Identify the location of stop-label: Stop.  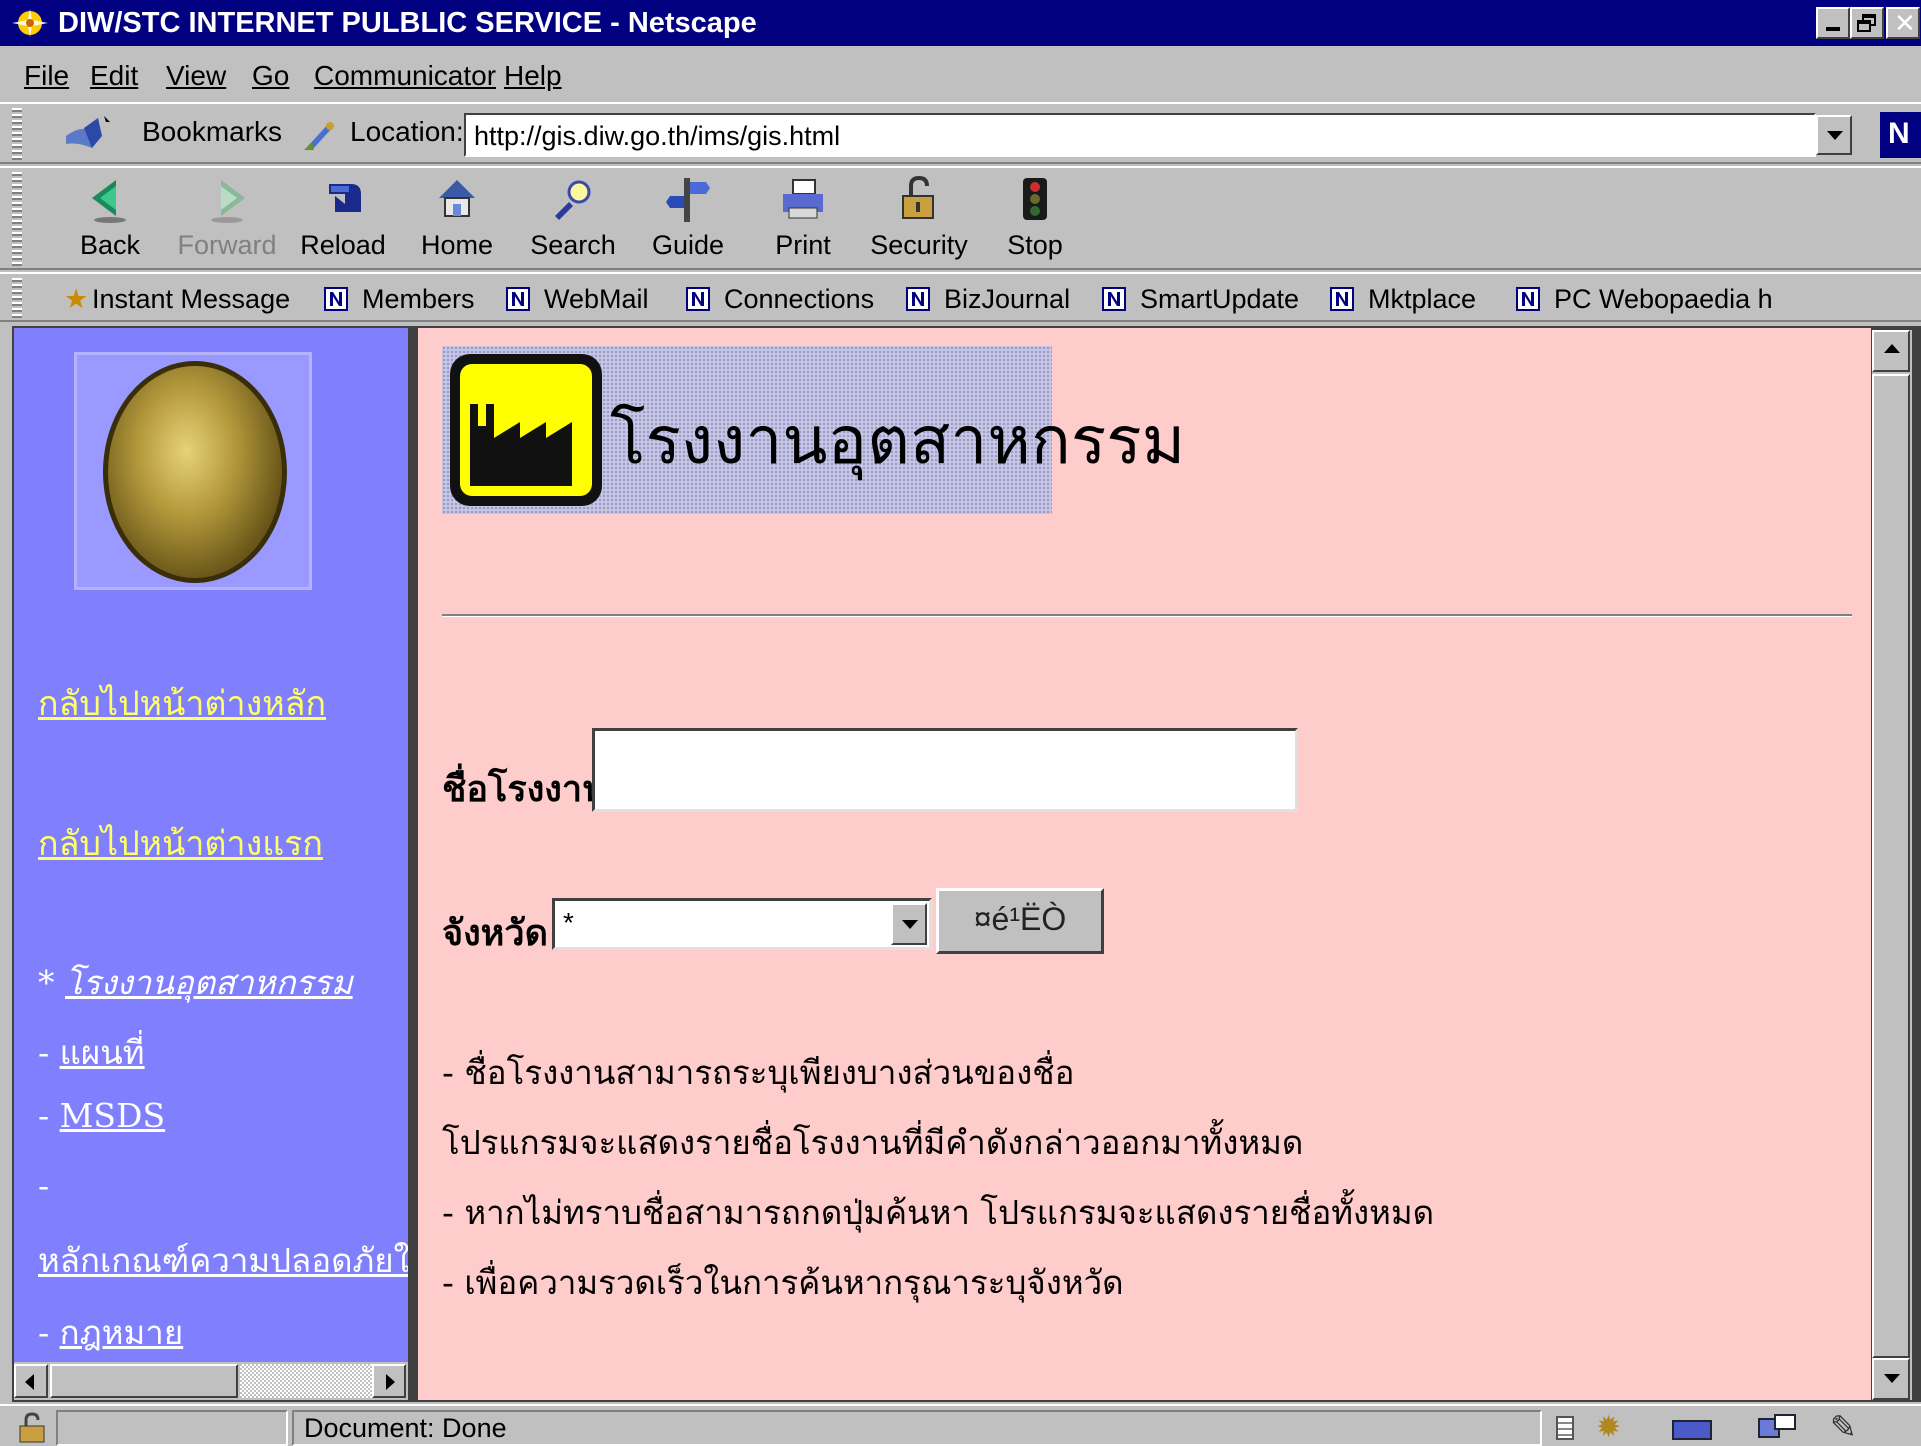
(1035, 245).